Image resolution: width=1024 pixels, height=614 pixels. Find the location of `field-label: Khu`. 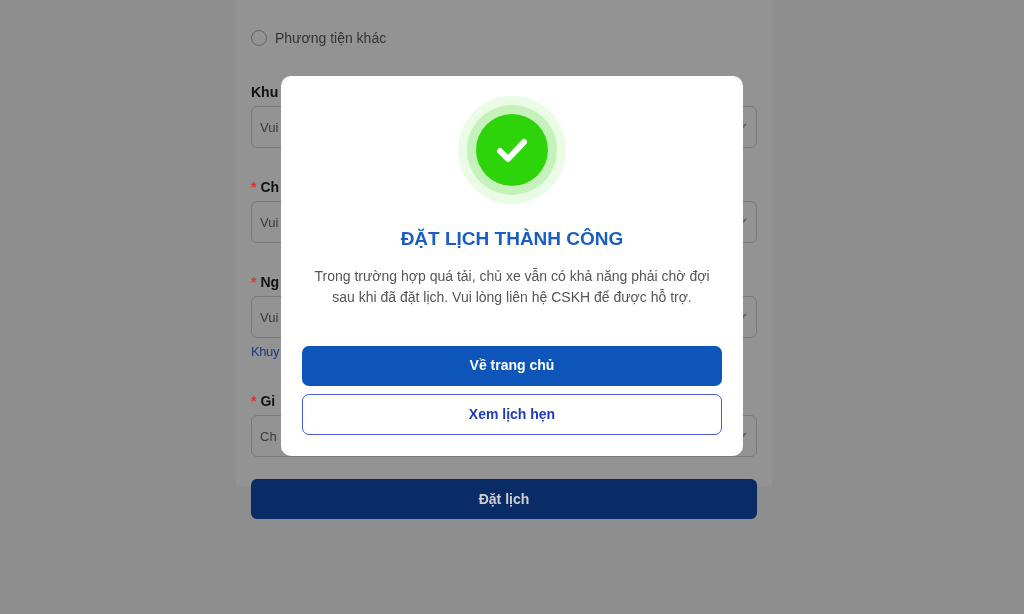

field-label: Khu is located at coordinates (265, 92).